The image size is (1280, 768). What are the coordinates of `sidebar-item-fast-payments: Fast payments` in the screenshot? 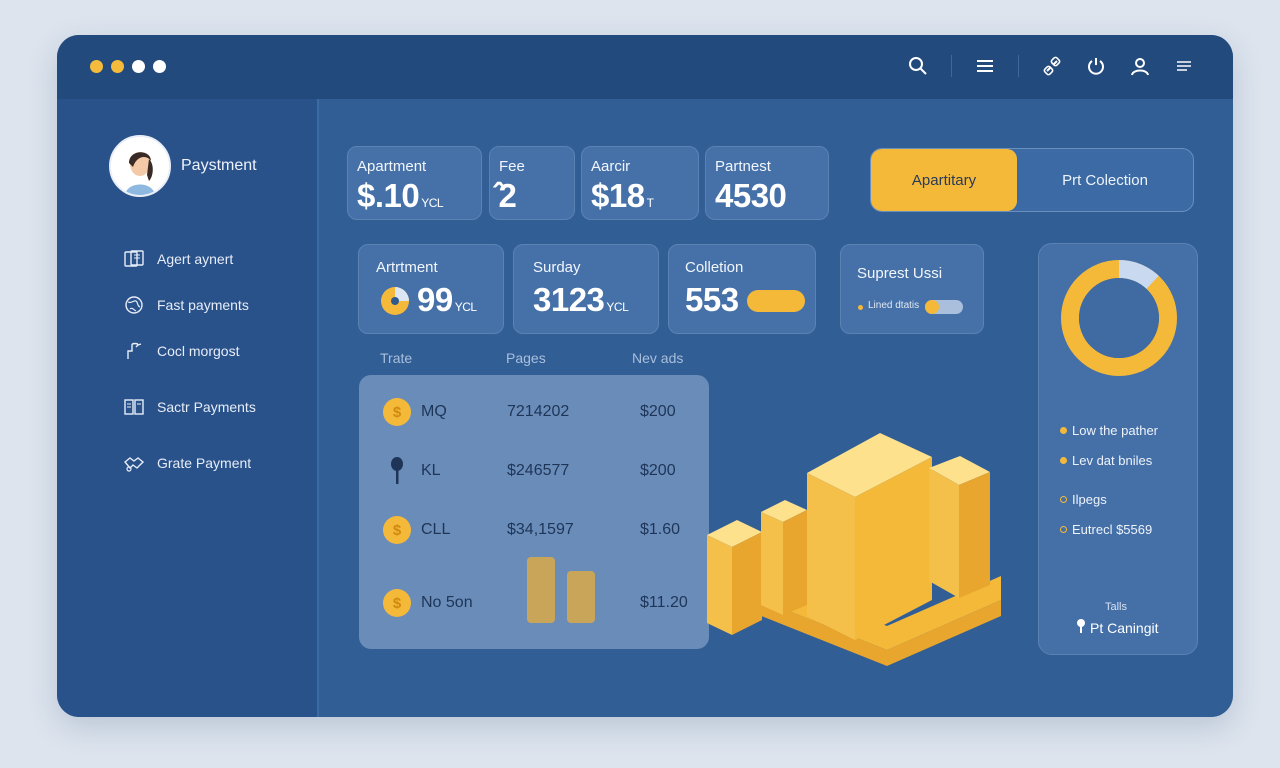 It's located at (189, 305).